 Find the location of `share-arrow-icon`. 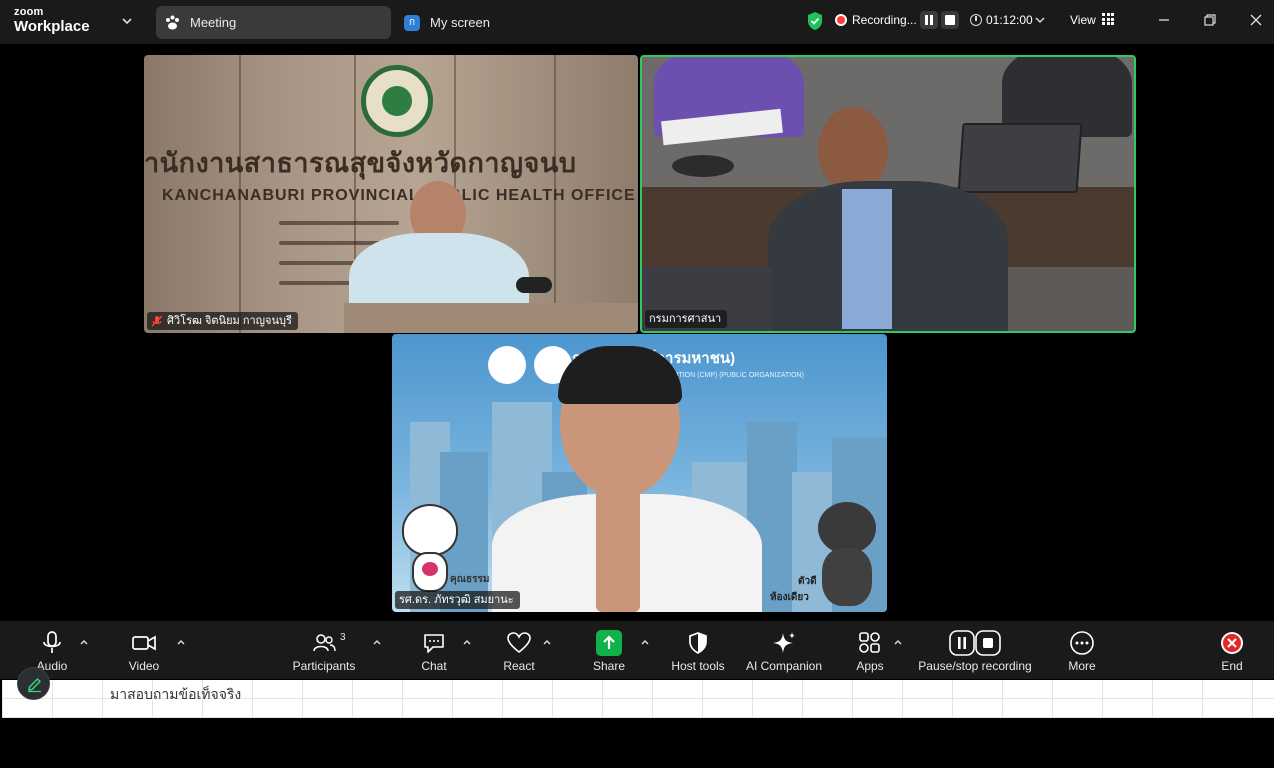

share-arrow-icon is located at coordinates (609, 643).